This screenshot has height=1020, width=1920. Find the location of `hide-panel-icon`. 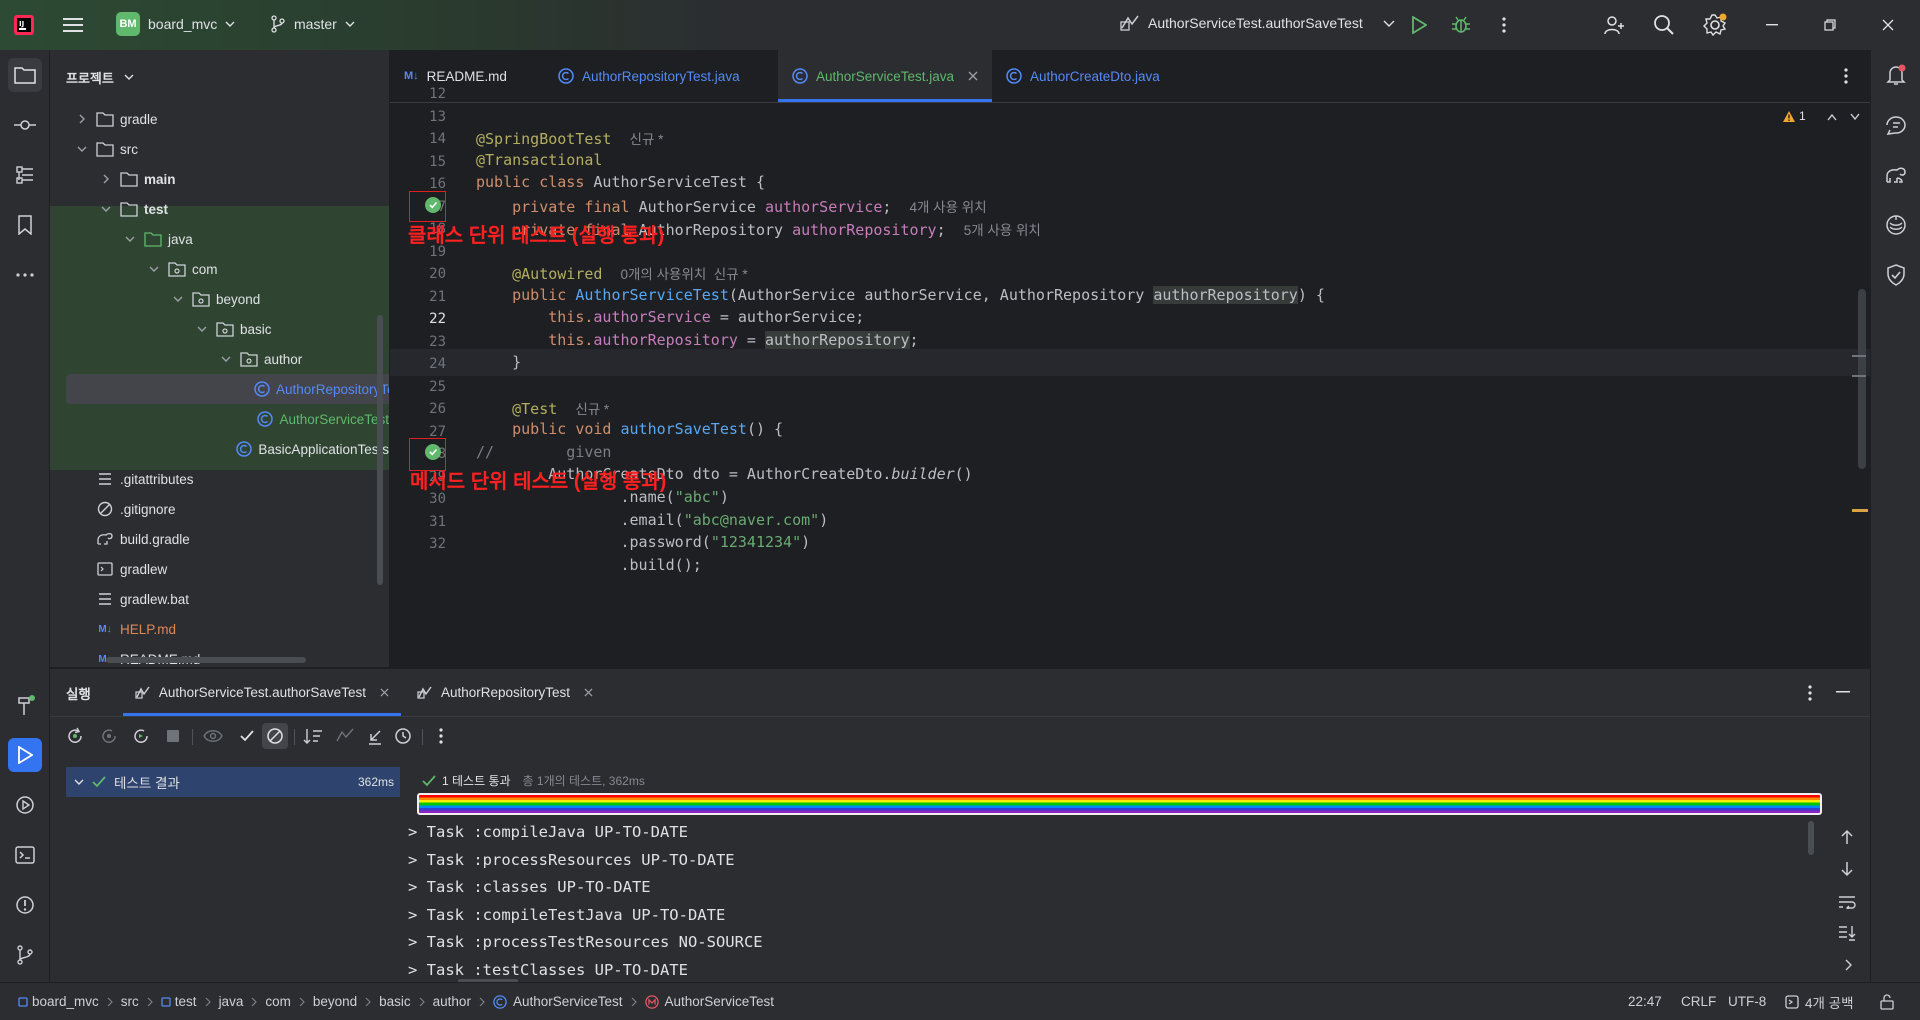

hide-panel-icon is located at coordinates (1843, 692).